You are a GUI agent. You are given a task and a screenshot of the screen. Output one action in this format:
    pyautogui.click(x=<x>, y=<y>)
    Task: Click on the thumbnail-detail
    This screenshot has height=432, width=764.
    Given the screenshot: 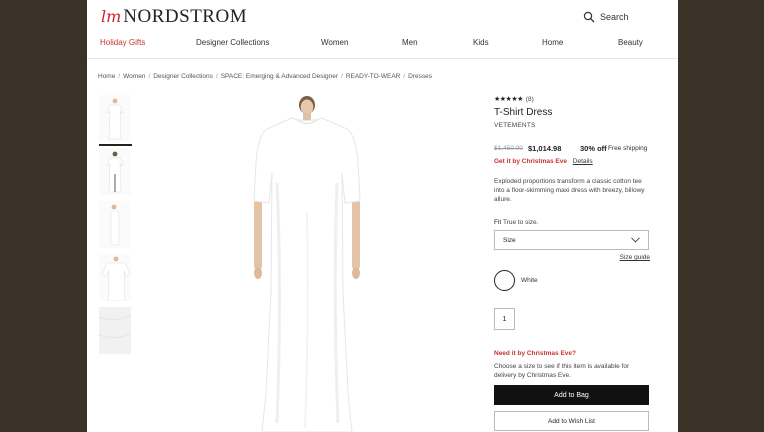 What is the action you would take?
    pyautogui.click(x=115, y=277)
    